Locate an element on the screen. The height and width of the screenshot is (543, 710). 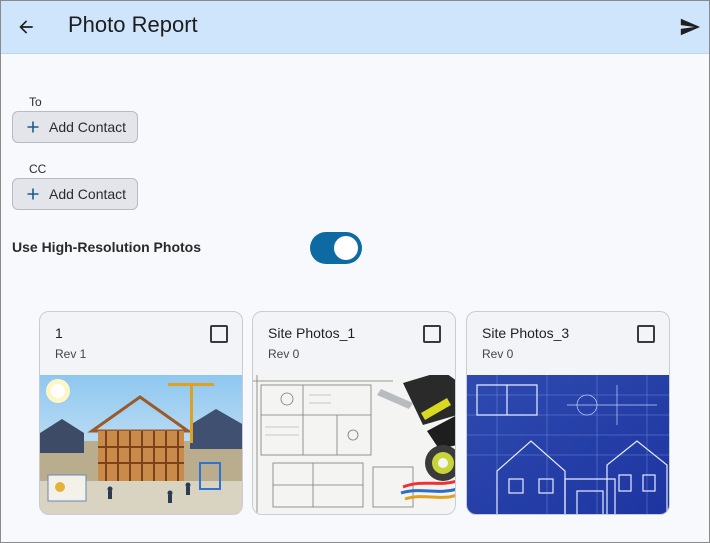
blue-blueprint-thumbnail is located at coordinates (568, 444).